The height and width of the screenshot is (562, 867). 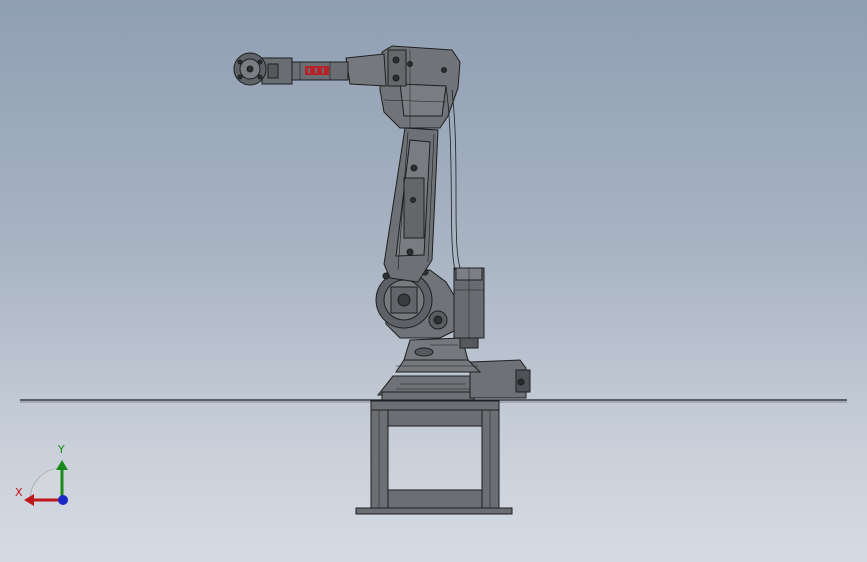 I want to click on y-axis-label: Y, so click(x=61, y=449).